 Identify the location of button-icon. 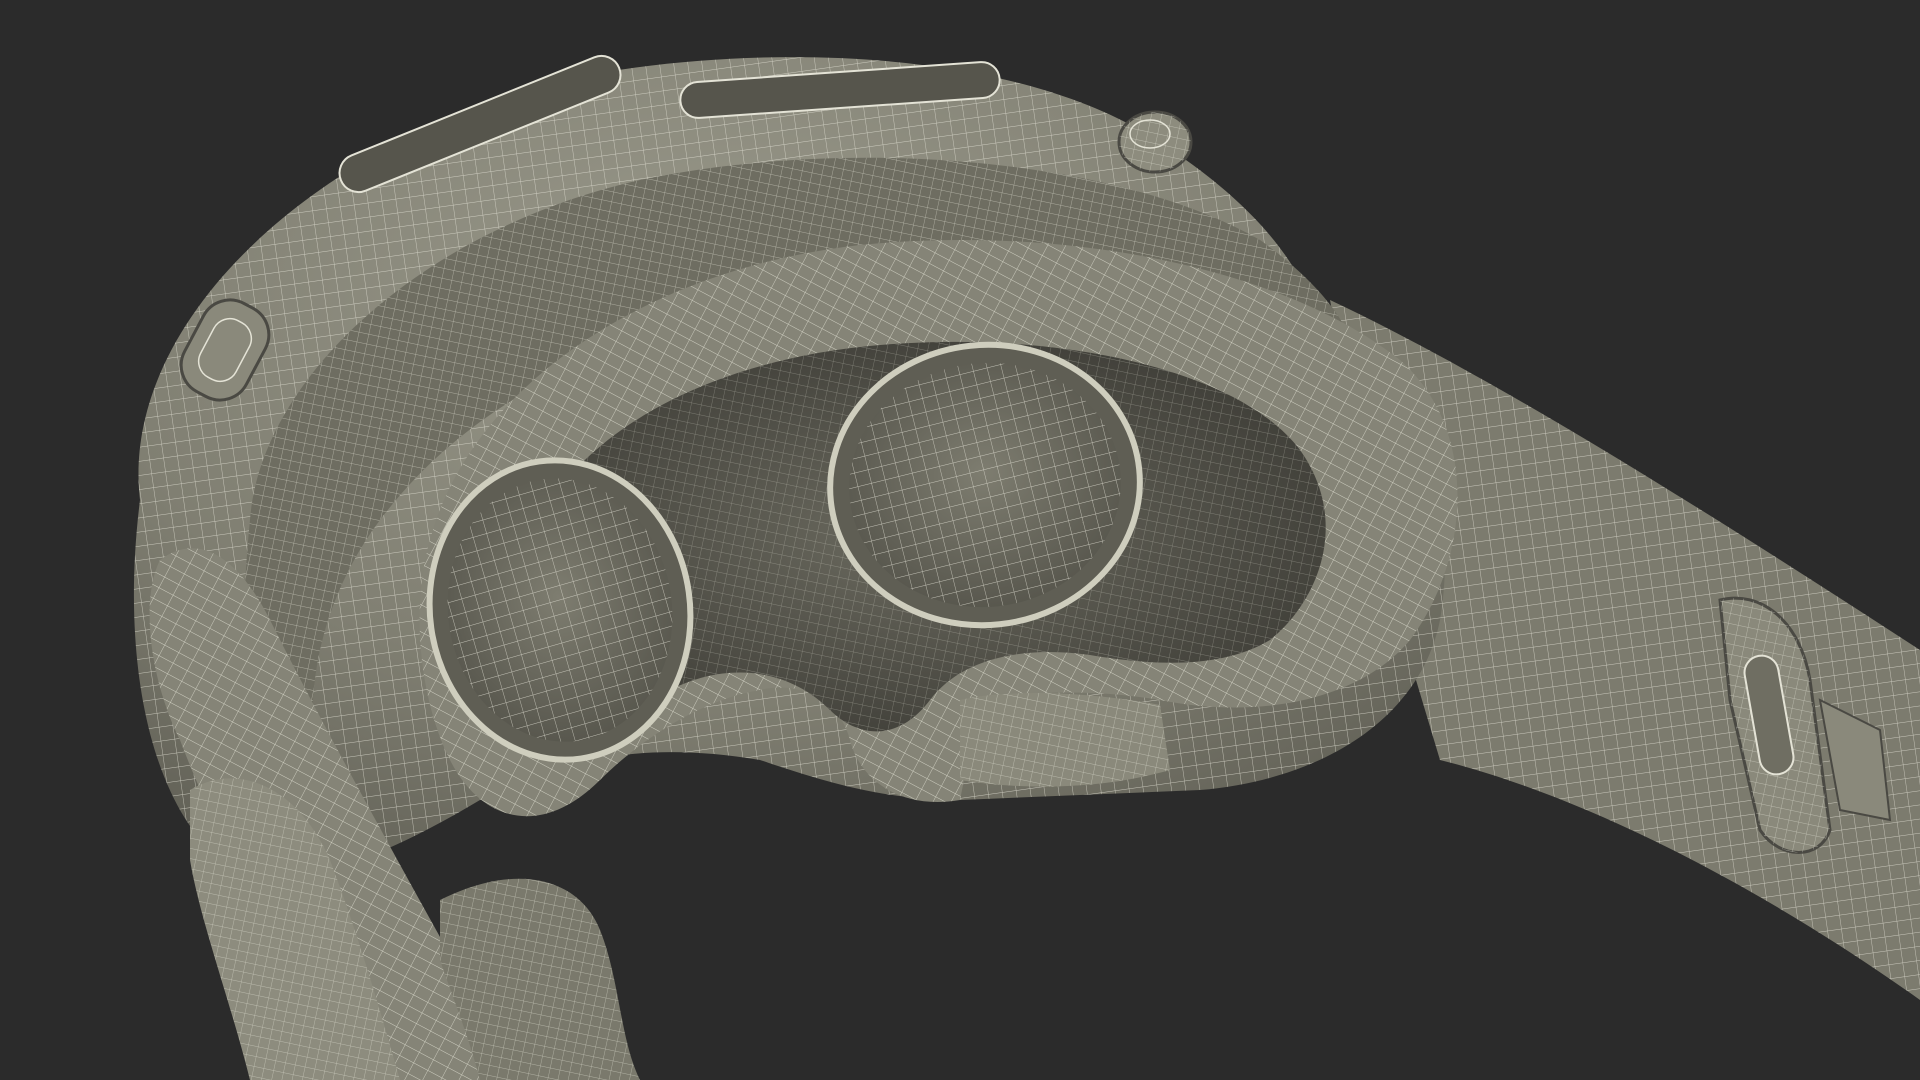
(1155, 142).